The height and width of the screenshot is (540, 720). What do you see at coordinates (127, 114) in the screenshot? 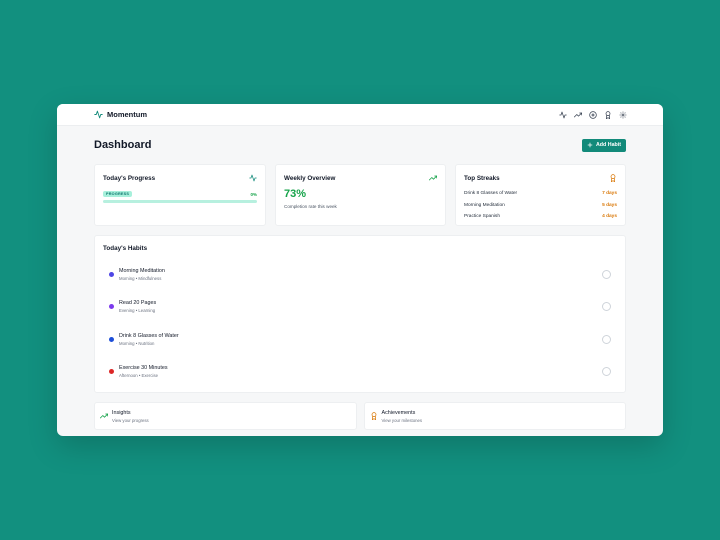
I see `app-name: Momentum` at bounding box center [127, 114].